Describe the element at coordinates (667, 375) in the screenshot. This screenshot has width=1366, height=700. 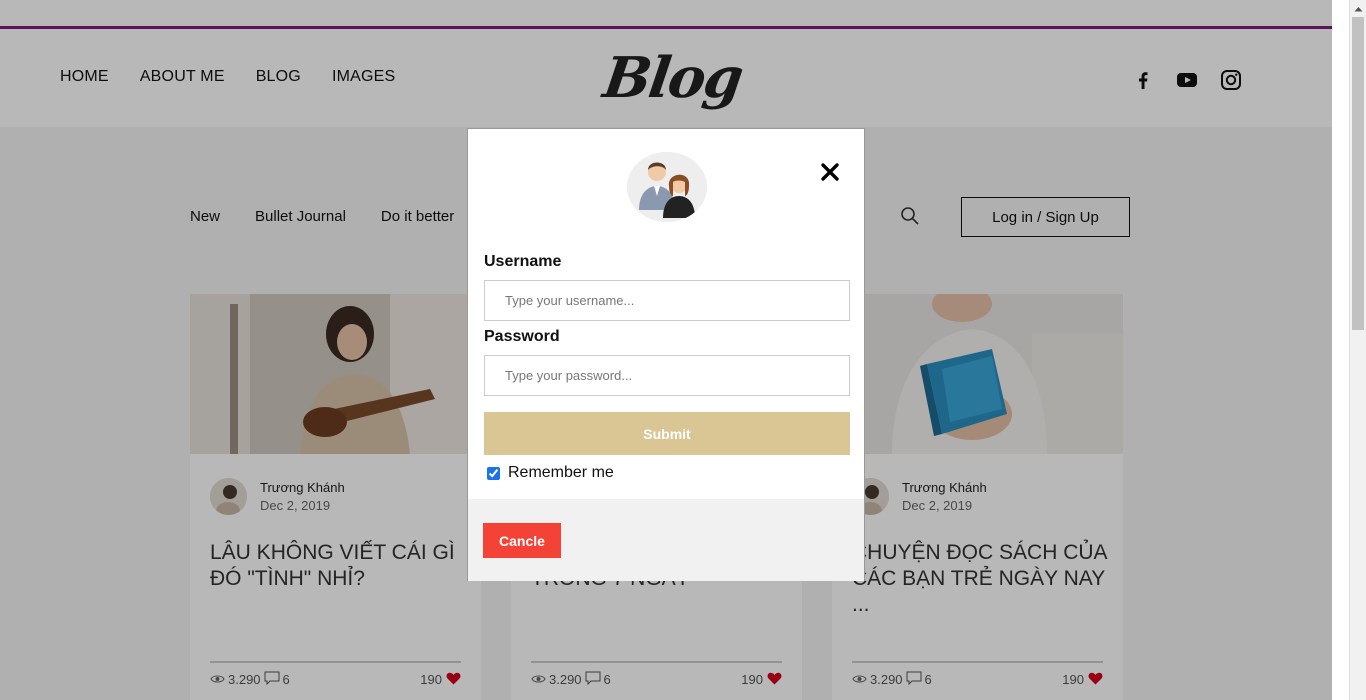
I see `password-input` at that location.